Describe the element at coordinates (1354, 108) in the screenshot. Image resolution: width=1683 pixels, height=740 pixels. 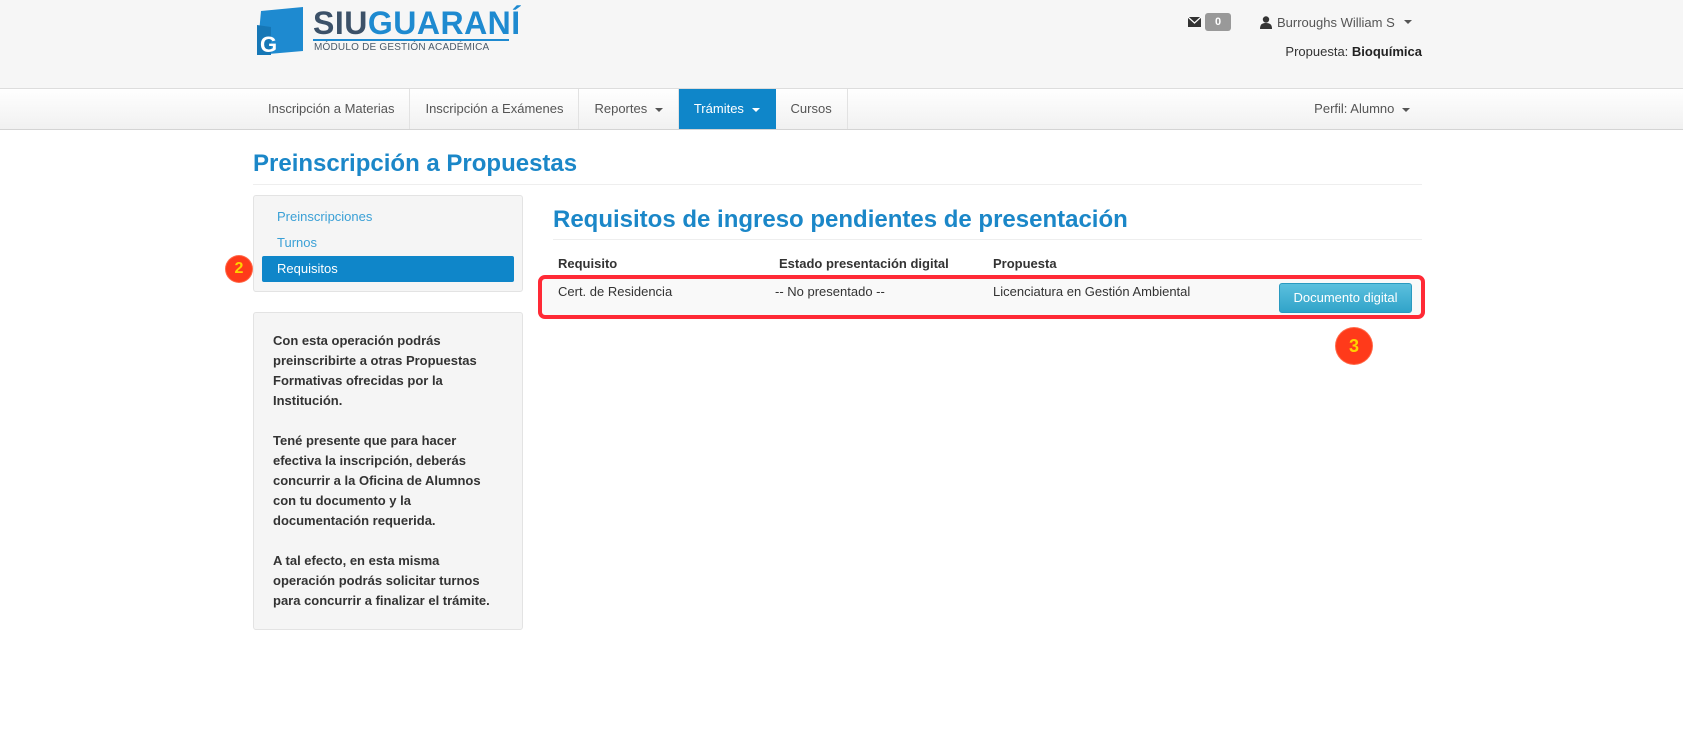
I see `perfil-label: Perfil: Alumno` at that location.